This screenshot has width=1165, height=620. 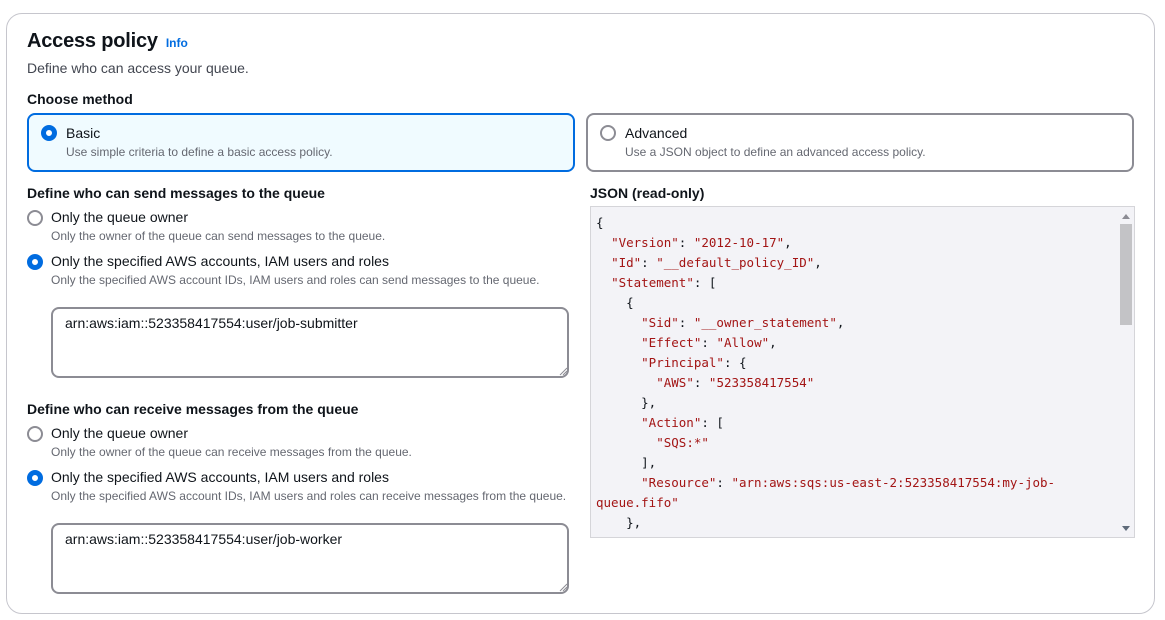 I want to click on json-line: "Statement": [, so click(x=664, y=282).